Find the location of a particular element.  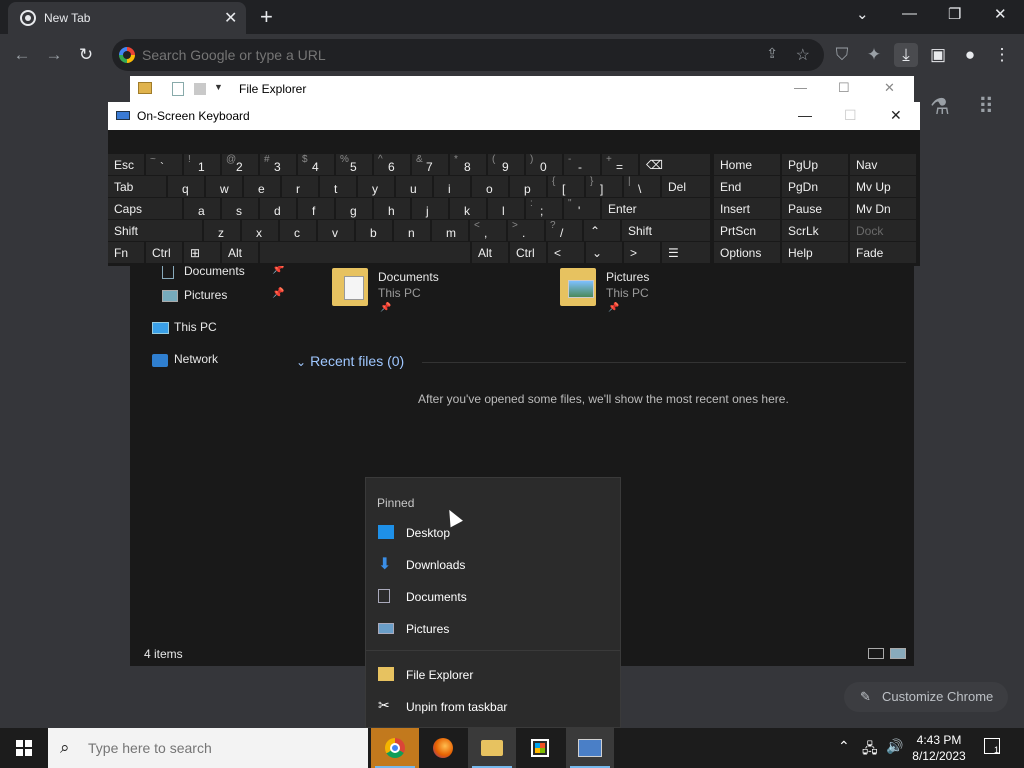

key-nav-4-1: Help is located at coordinates (815, 252).